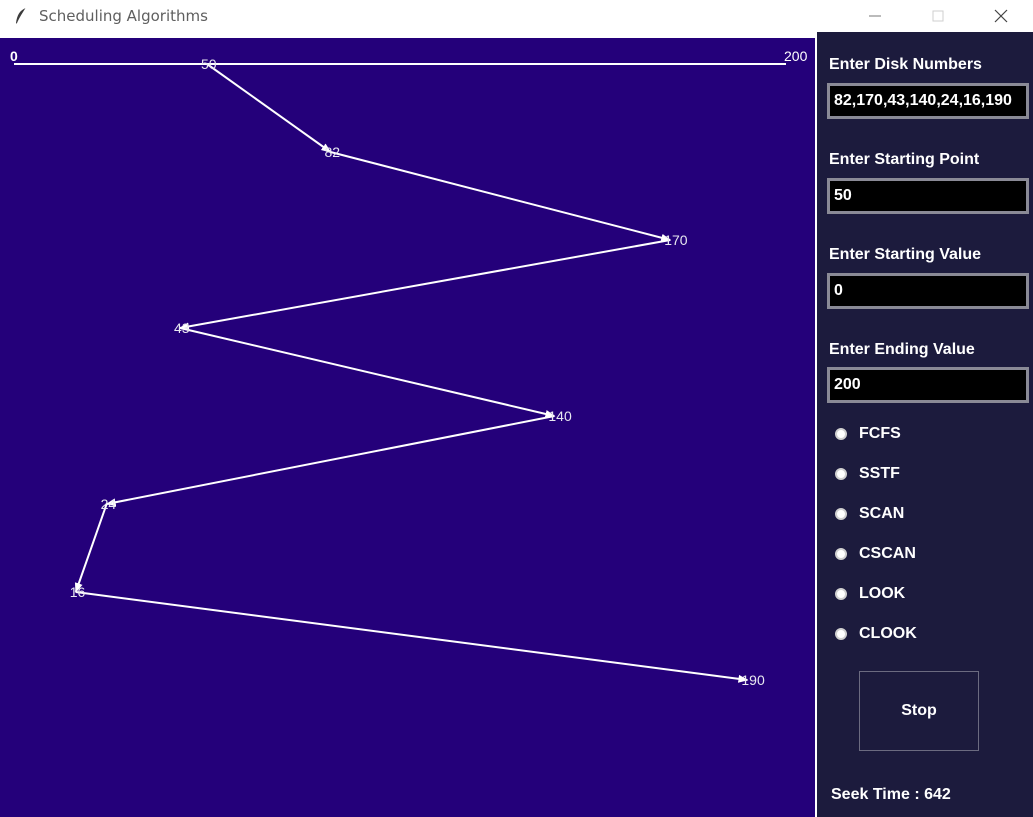 This screenshot has width=1033, height=817. I want to click on starting-point-input: 50, so click(928, 196).